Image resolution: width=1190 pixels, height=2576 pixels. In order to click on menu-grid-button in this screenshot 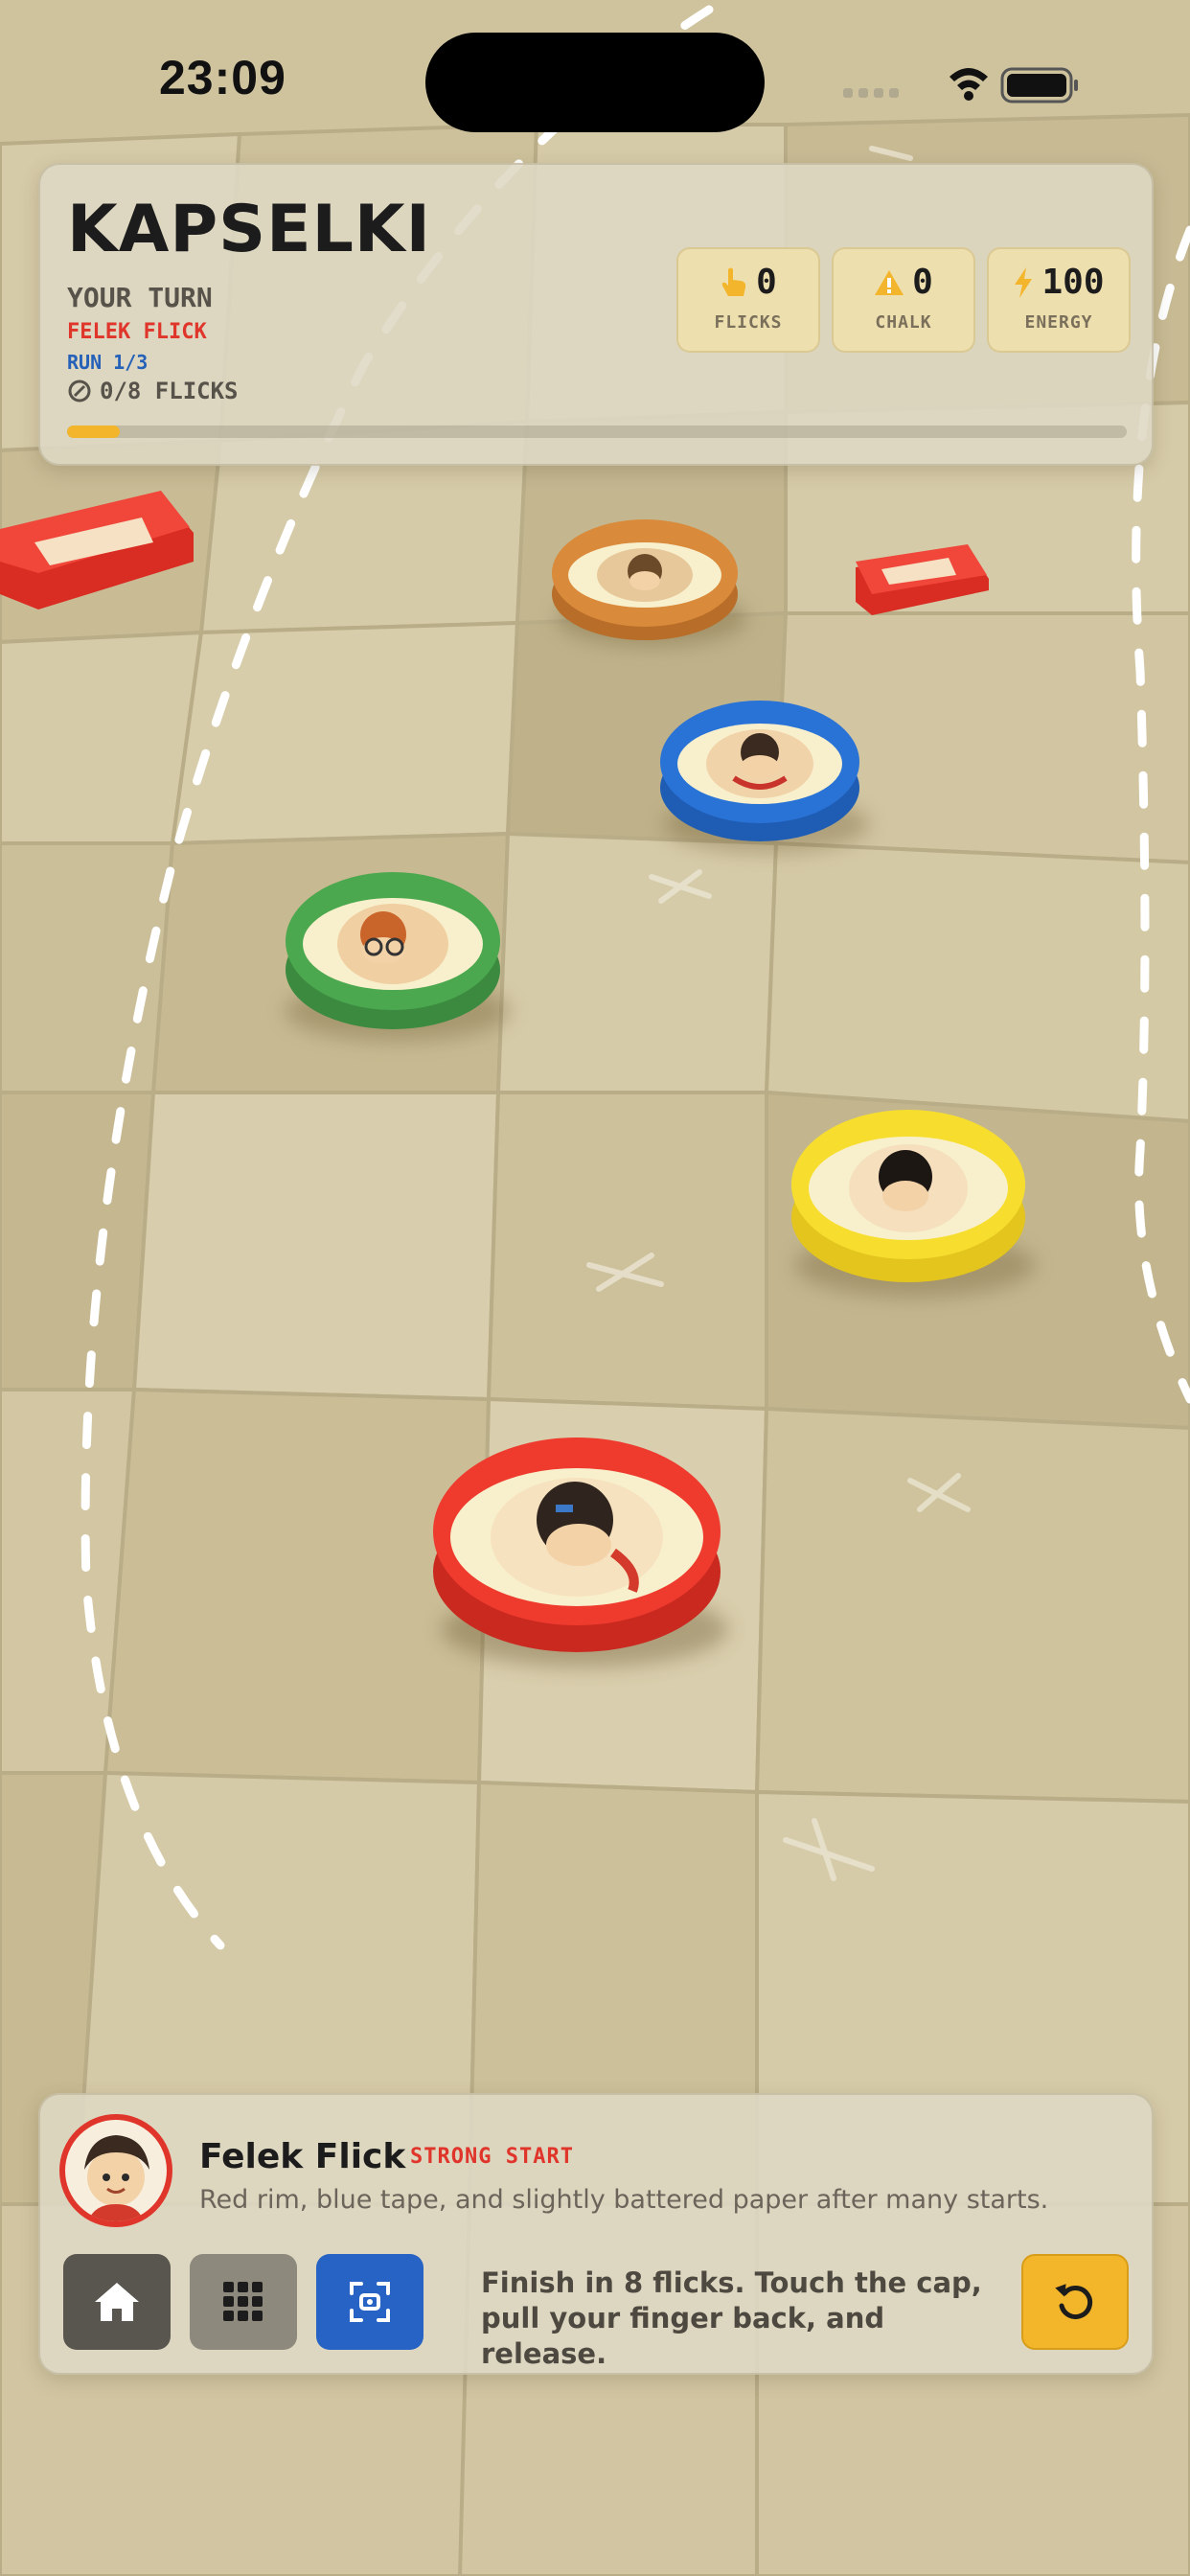, I will do `click(244, 2302)`.